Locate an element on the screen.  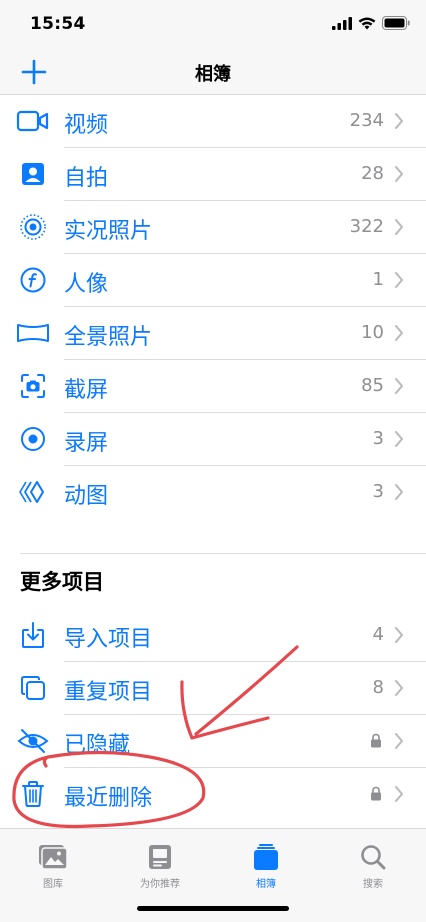
row-label: 录屏 is located at coordinates (86, 443).